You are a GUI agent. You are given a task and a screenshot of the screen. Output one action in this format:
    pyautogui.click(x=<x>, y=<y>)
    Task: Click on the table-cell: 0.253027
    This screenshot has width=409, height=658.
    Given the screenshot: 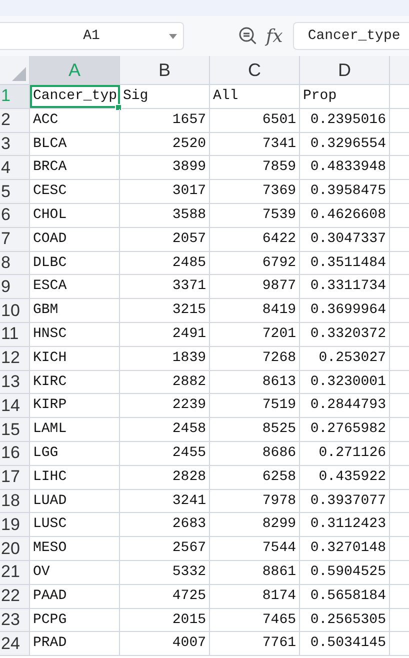 What is the action you would take?
    pyautogui.click(x=352, y=358)
    